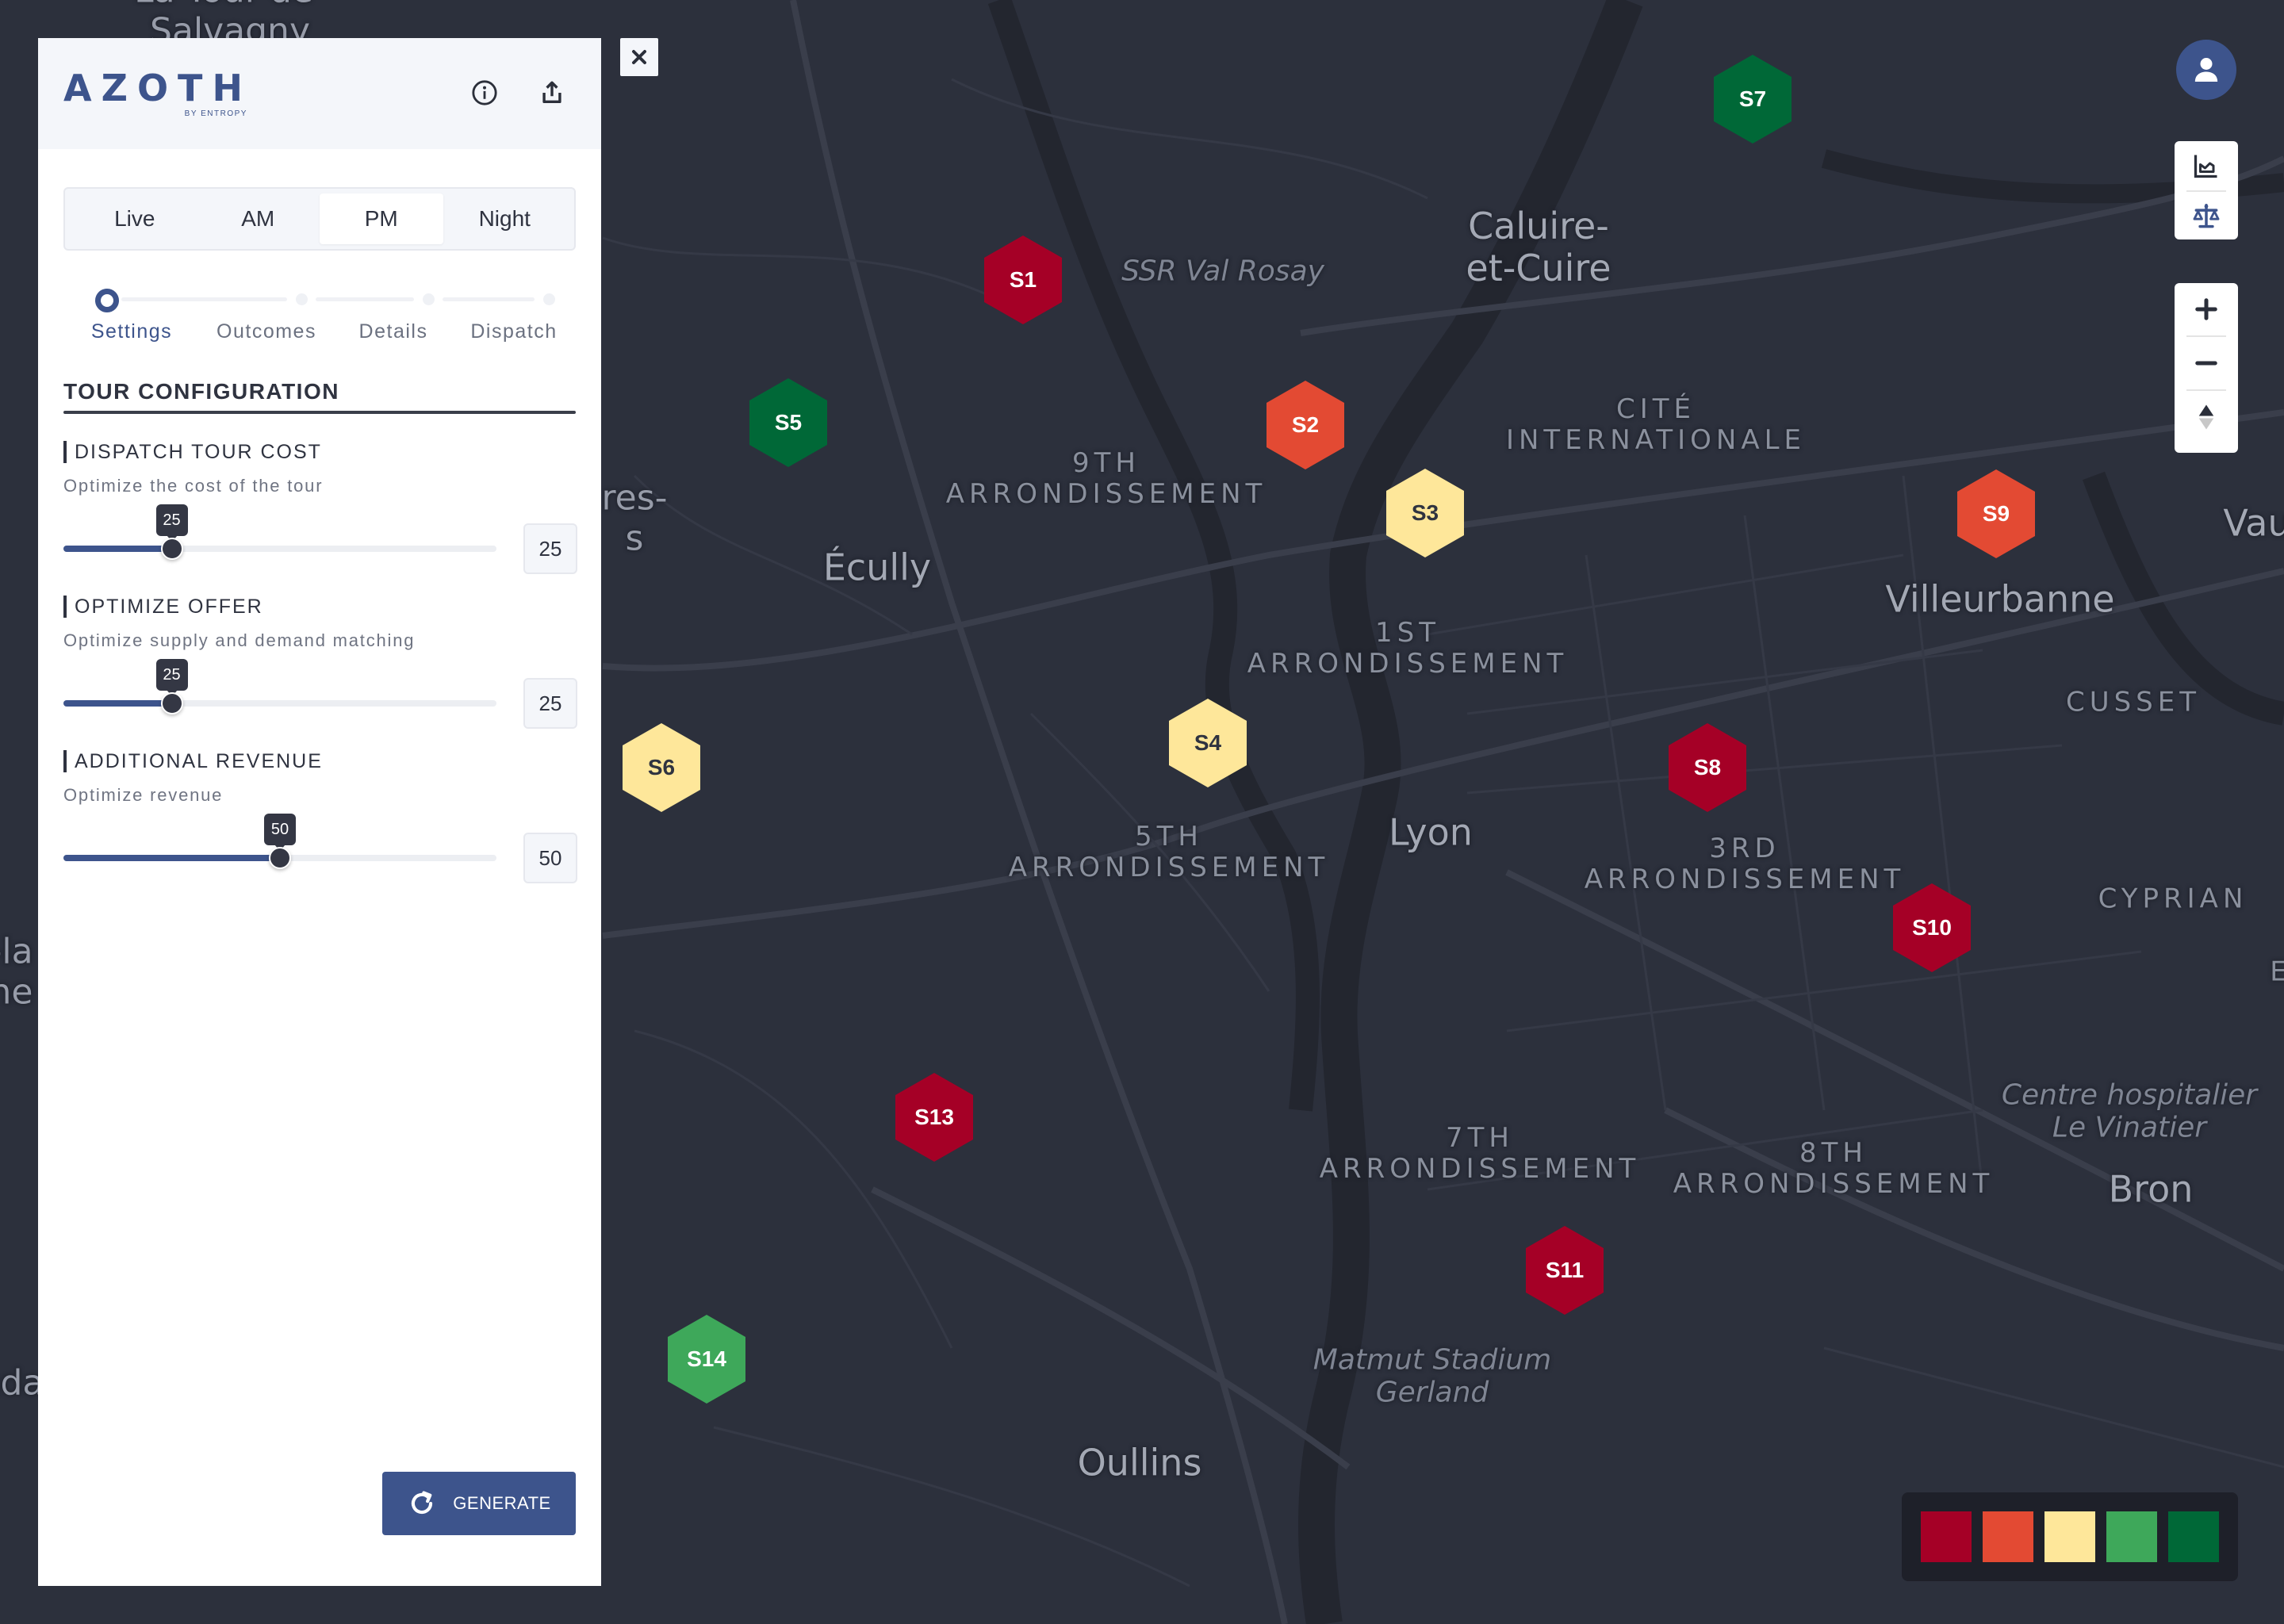 The height and width of the screenshot is (1624, 2284). Describe the element at coordinates (192, 452) in the screenshot. I see `param-title: DISPATCH TOUR COST` at that location.